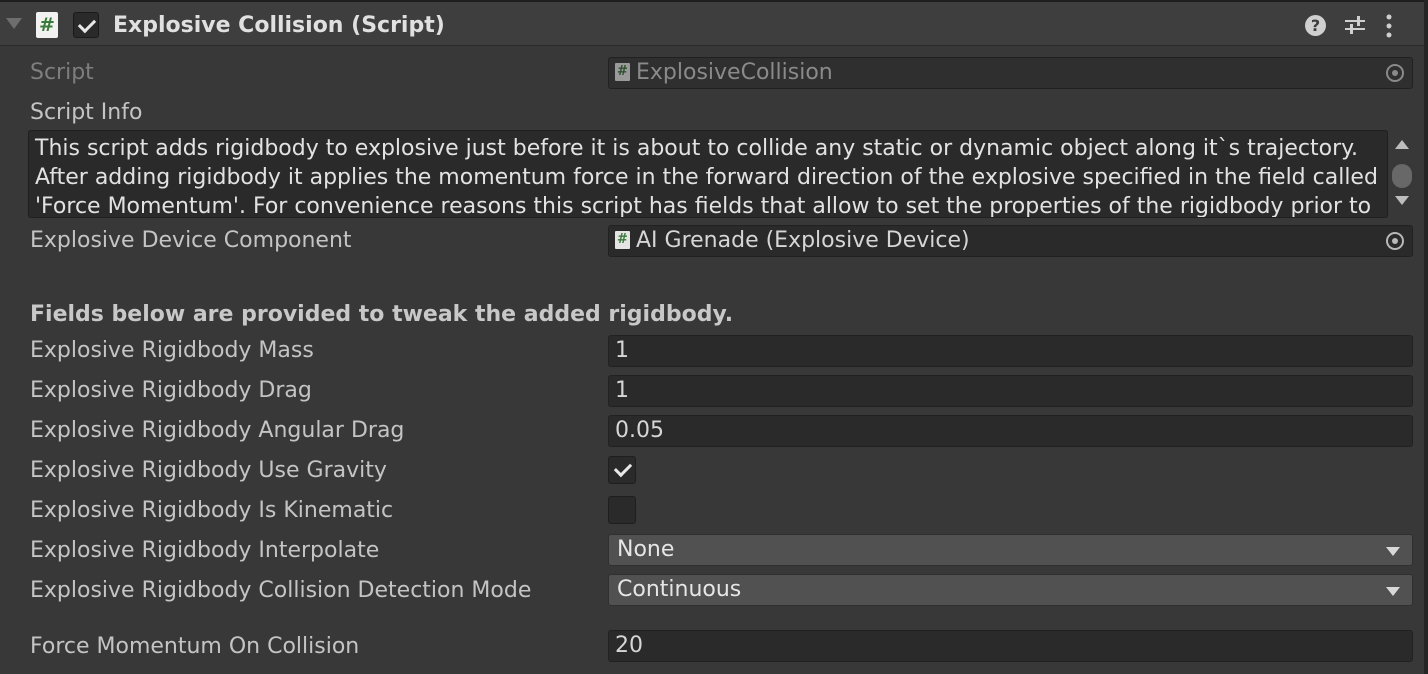 The image size is (1428, 674). I want to click on force-momentum-label: Force Momentum On Collision, so click(194, 647).